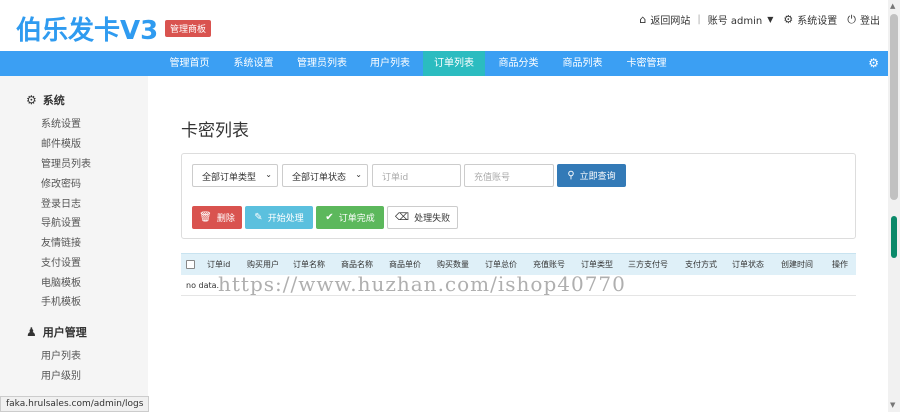 The width and height of the screenshot is (900, 412). Describe the element at coordinates (61, 241) in the screenshot. I see `sidebar-item-friend-links: 友情链接` at that location.